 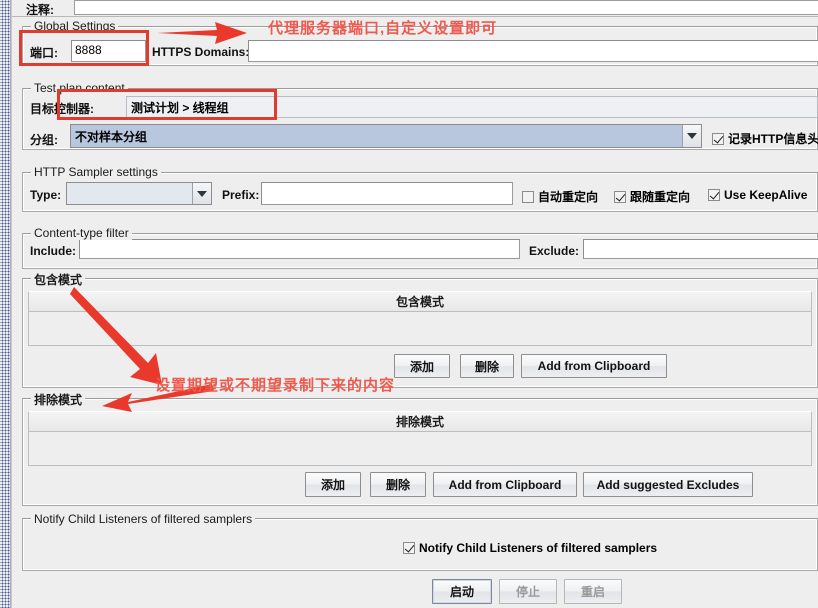 What do you see at coordinates (420, 421) in the screenshot?
I see `exclude-patterns-table-header: 排除模式` at bounding box center [420, 421].